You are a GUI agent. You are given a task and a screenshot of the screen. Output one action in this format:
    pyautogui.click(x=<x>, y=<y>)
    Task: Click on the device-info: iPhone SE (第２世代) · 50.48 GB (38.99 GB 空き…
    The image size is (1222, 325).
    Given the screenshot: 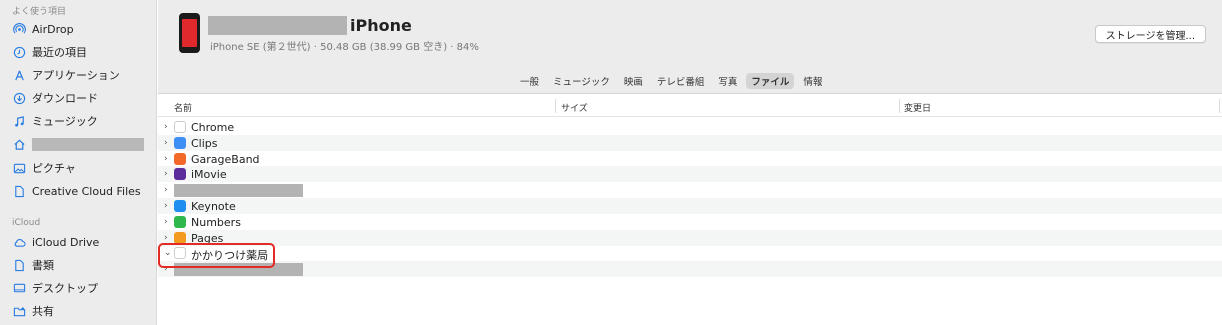 What is the action you would take?
    pyautogui.click(x=344, y=47)
    